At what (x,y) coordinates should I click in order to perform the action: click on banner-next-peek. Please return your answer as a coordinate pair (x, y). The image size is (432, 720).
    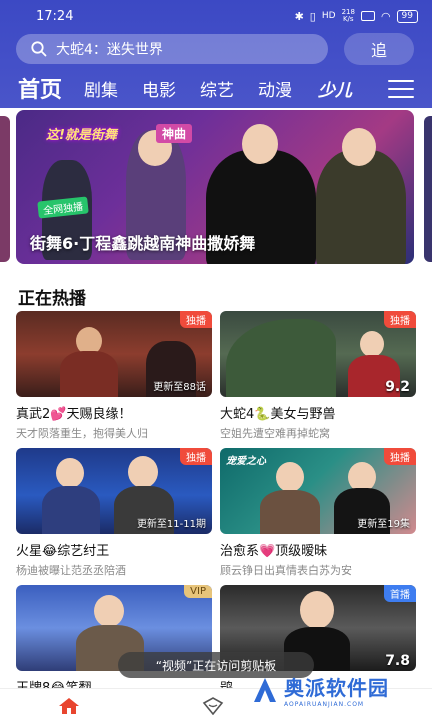
    Looking at the image, I should click on (428, 189).